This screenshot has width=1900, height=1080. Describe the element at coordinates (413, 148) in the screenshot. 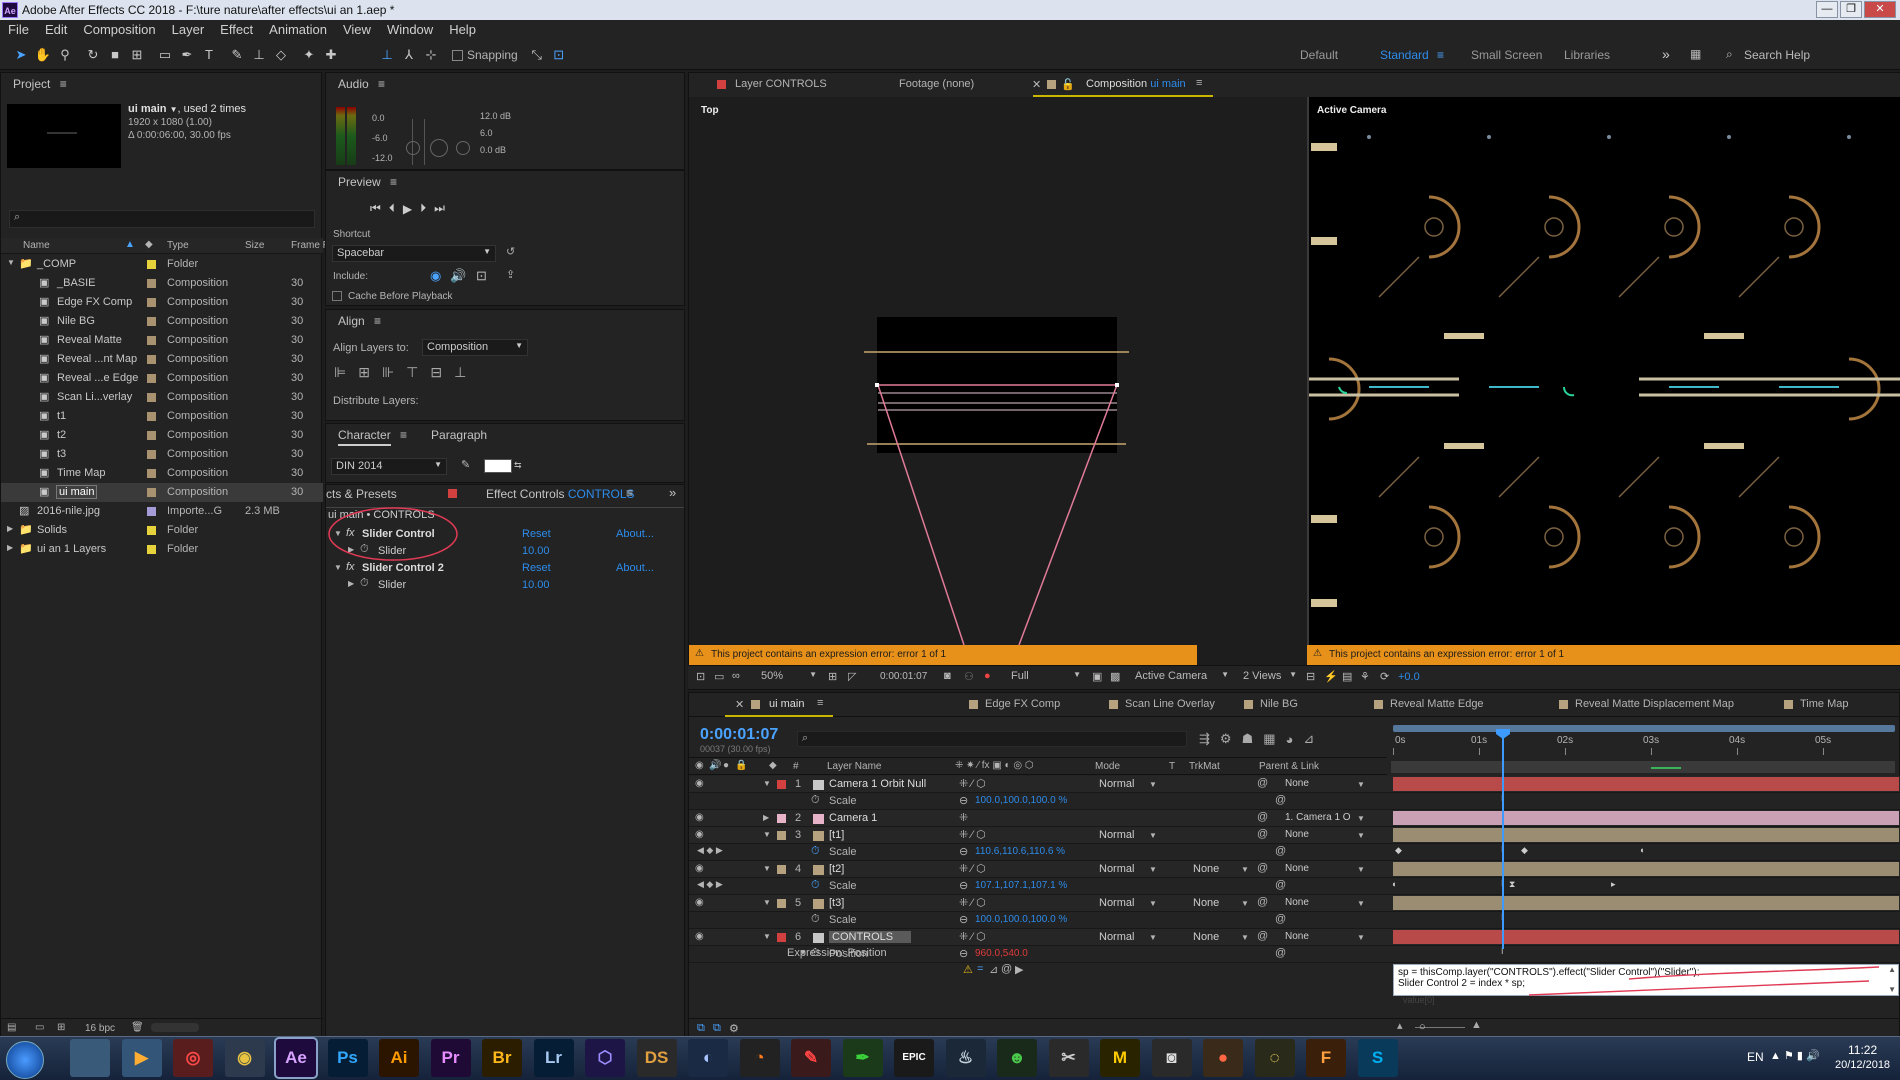

I see `audio-slider-left` at that location.